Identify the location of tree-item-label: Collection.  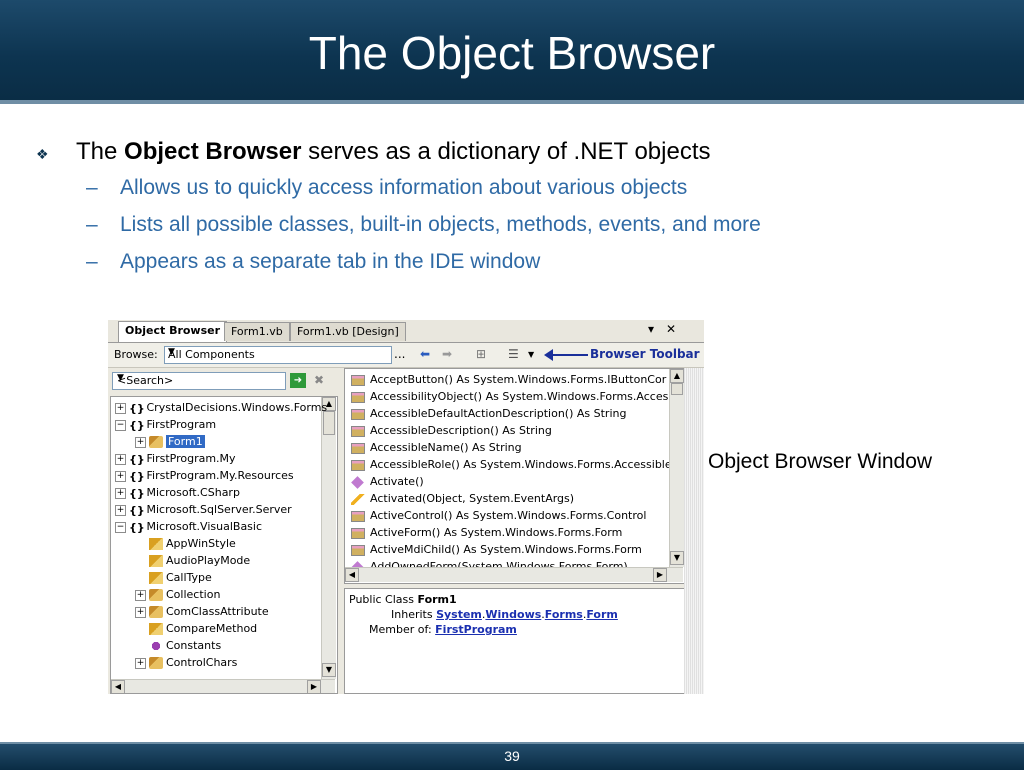
(193, 594).